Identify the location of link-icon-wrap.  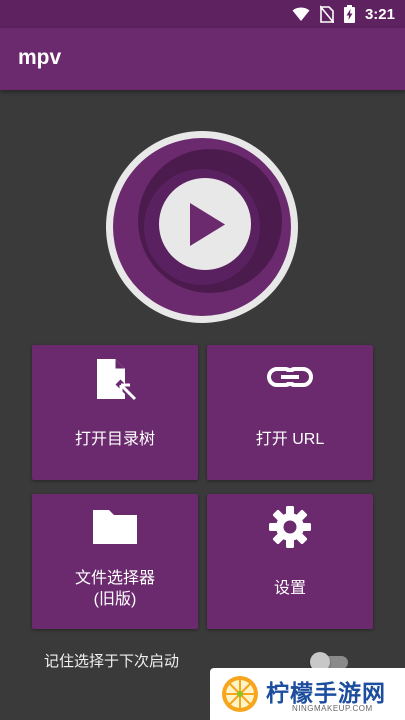
(290, 377).